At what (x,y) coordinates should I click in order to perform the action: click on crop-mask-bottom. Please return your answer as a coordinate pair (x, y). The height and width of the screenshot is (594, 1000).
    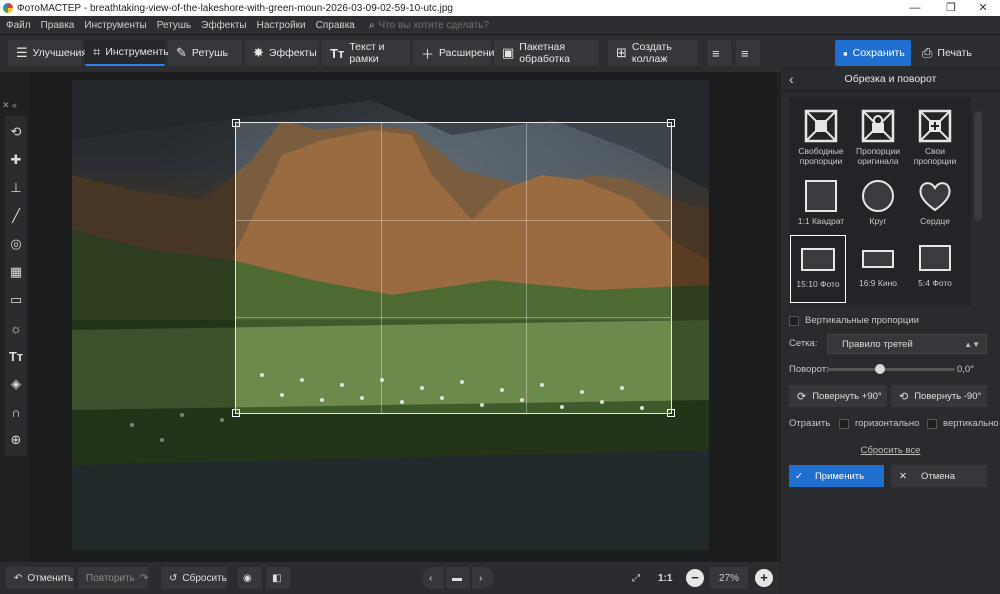
    Looking at the image, I should click on (390, 482).